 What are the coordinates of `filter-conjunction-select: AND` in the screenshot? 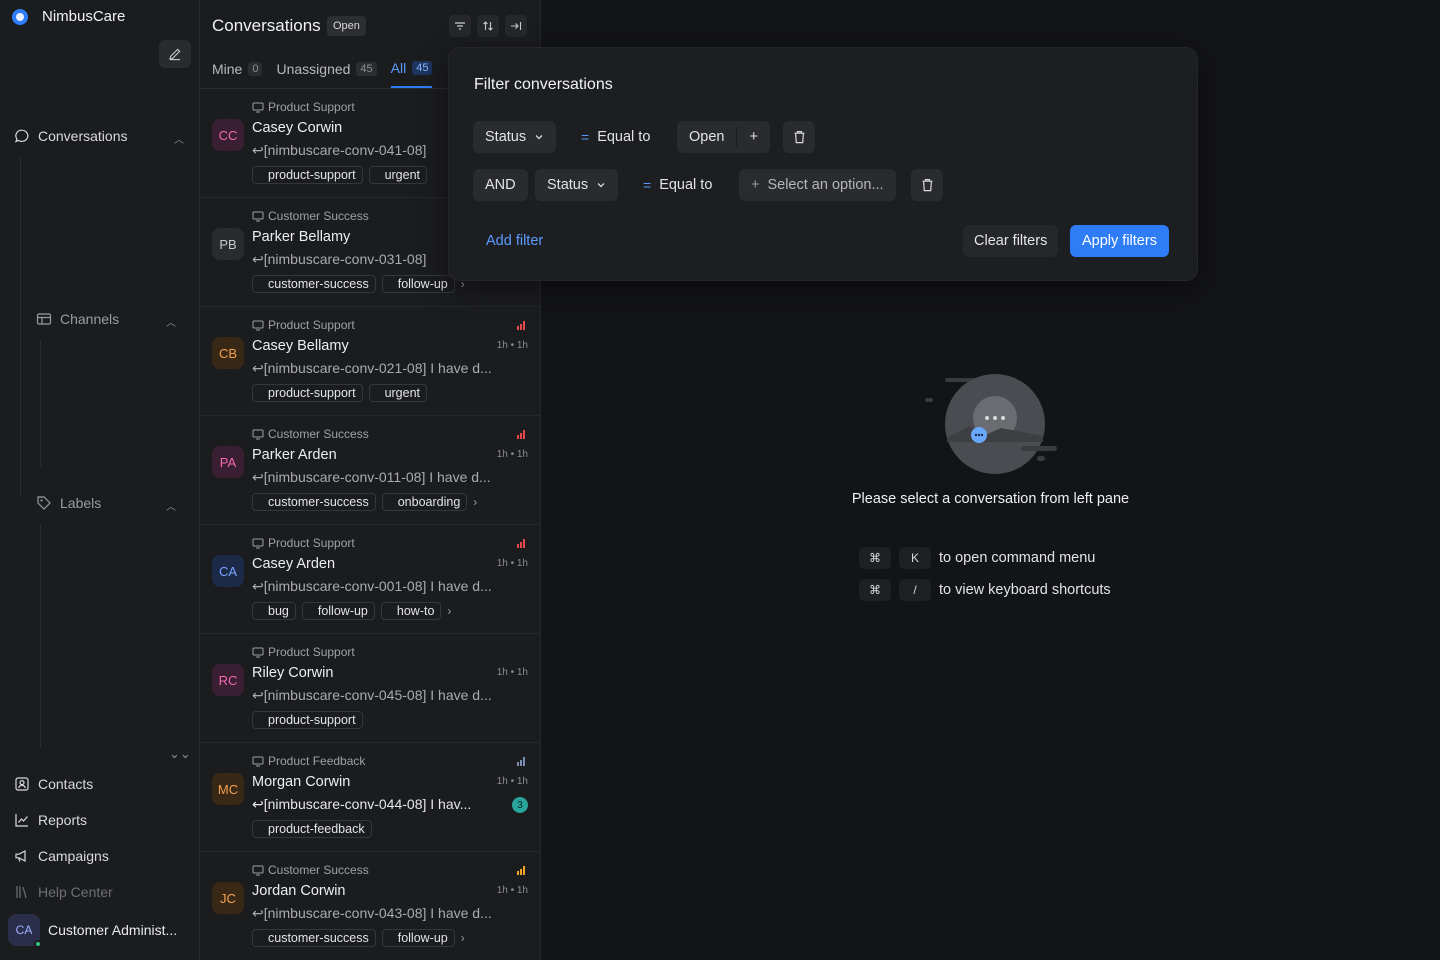 It's located at (500, 185).